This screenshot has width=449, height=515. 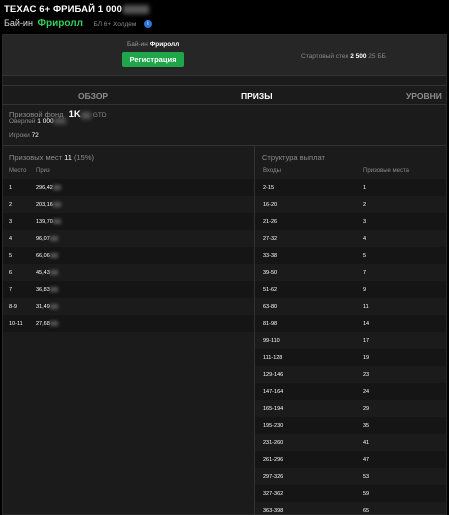 What do you see at coordinates (99, 115) in the screenshot?
I see `prize-pool-suffix: GTD` at bounding box center [99, 115].